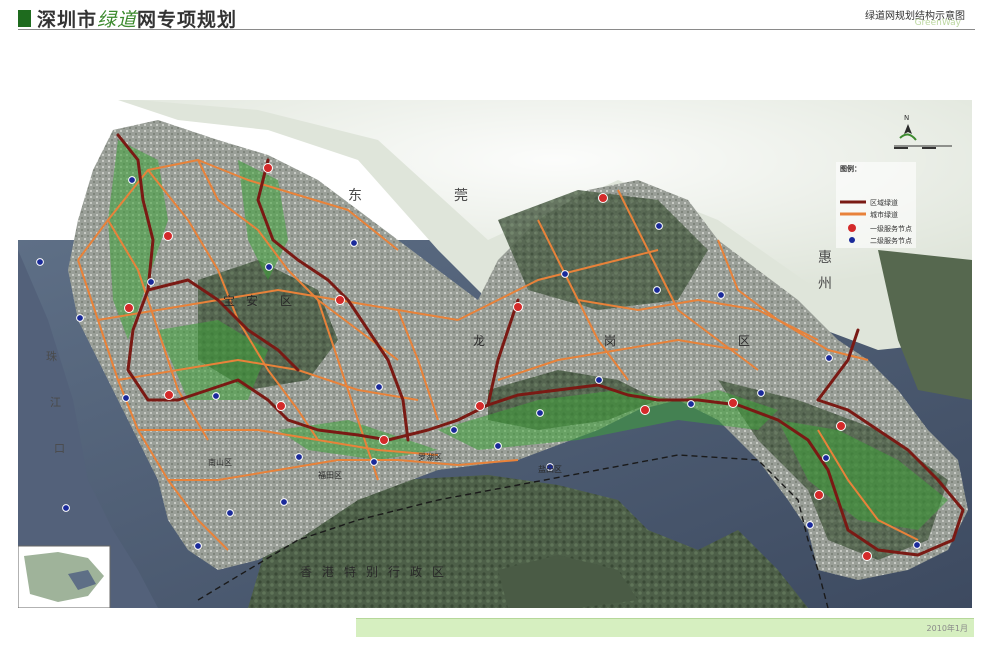  What do you see at coordinates (220, 462) in the screenshot?
I see `label-nanshan: 南山区` at bounding box center [220, 462].